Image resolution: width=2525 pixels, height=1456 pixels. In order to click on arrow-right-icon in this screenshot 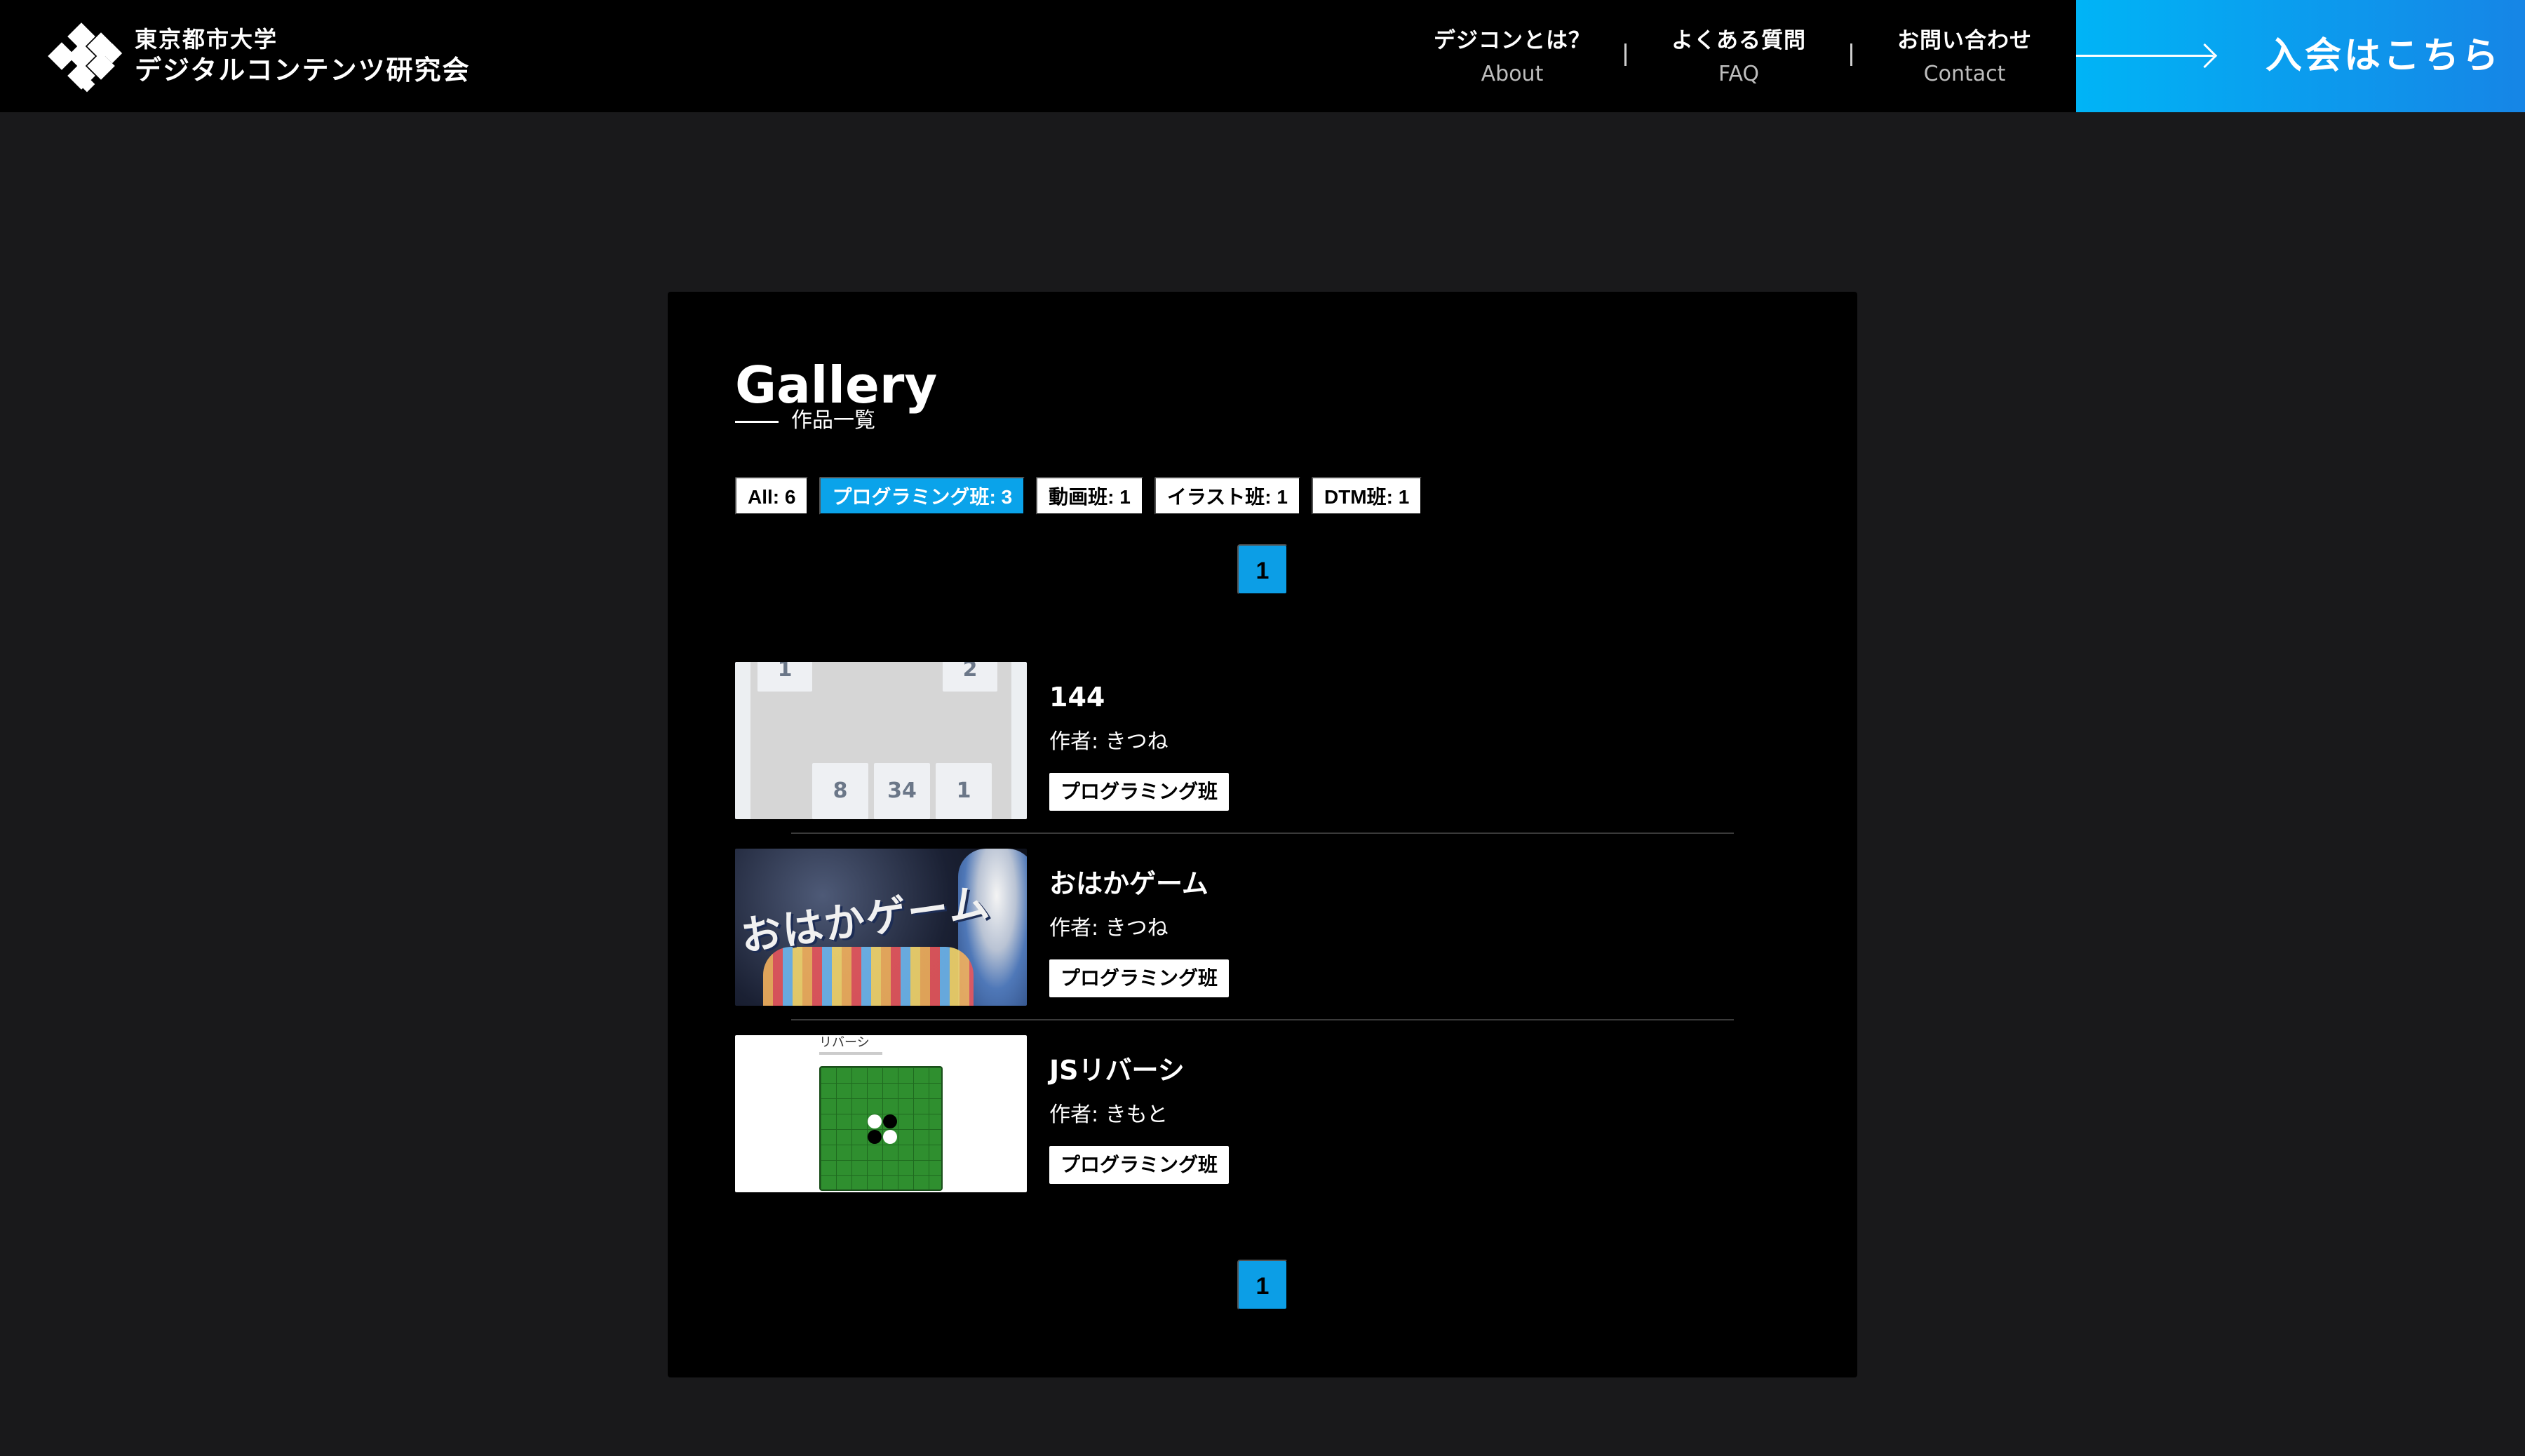, I will do `click(2145, 56)`.